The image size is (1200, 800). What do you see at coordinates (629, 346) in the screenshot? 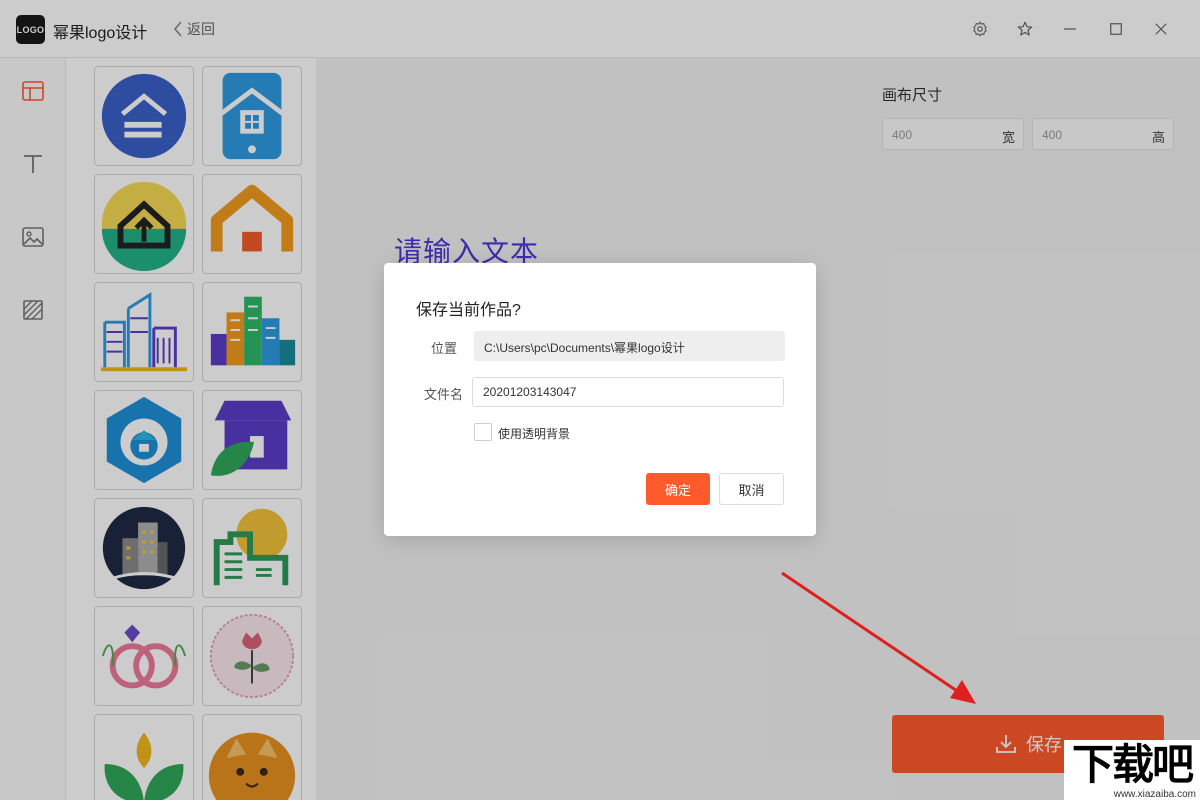
I see `location-field: C:\Users\pc\Documents\幂果logo设计` at bounding box center [629, 346].